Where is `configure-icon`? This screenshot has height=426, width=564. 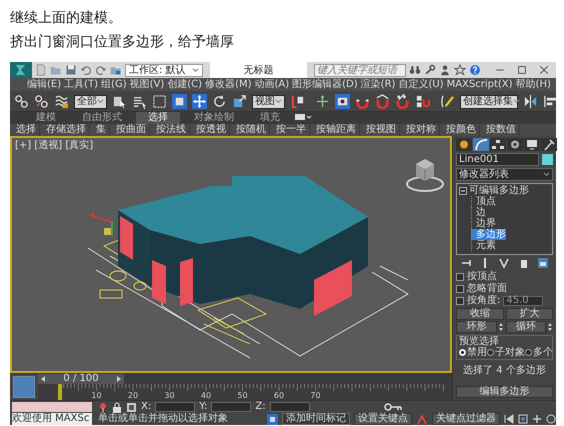
configure-icon is located at coordinates (543, 263).